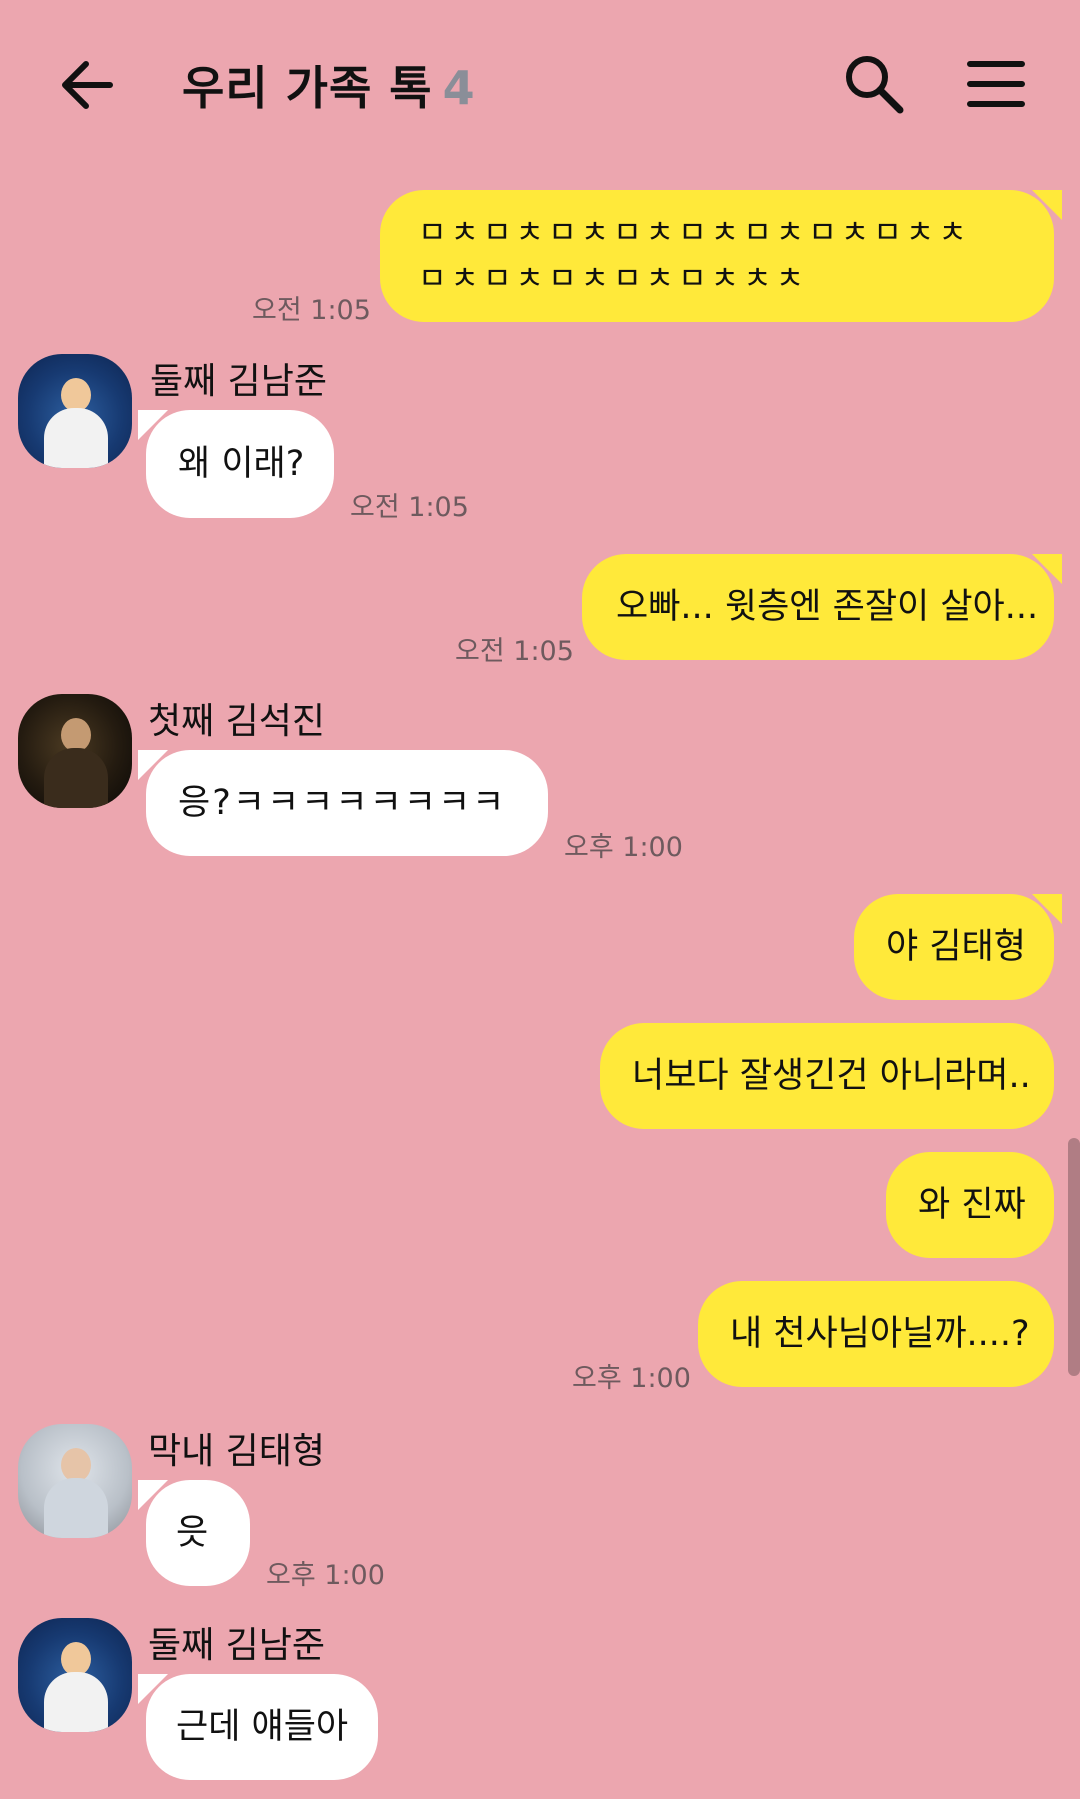 The image size is (1080, 1799). I want to click on chat-header: 우리 가족 톡4, so click(540, 85).